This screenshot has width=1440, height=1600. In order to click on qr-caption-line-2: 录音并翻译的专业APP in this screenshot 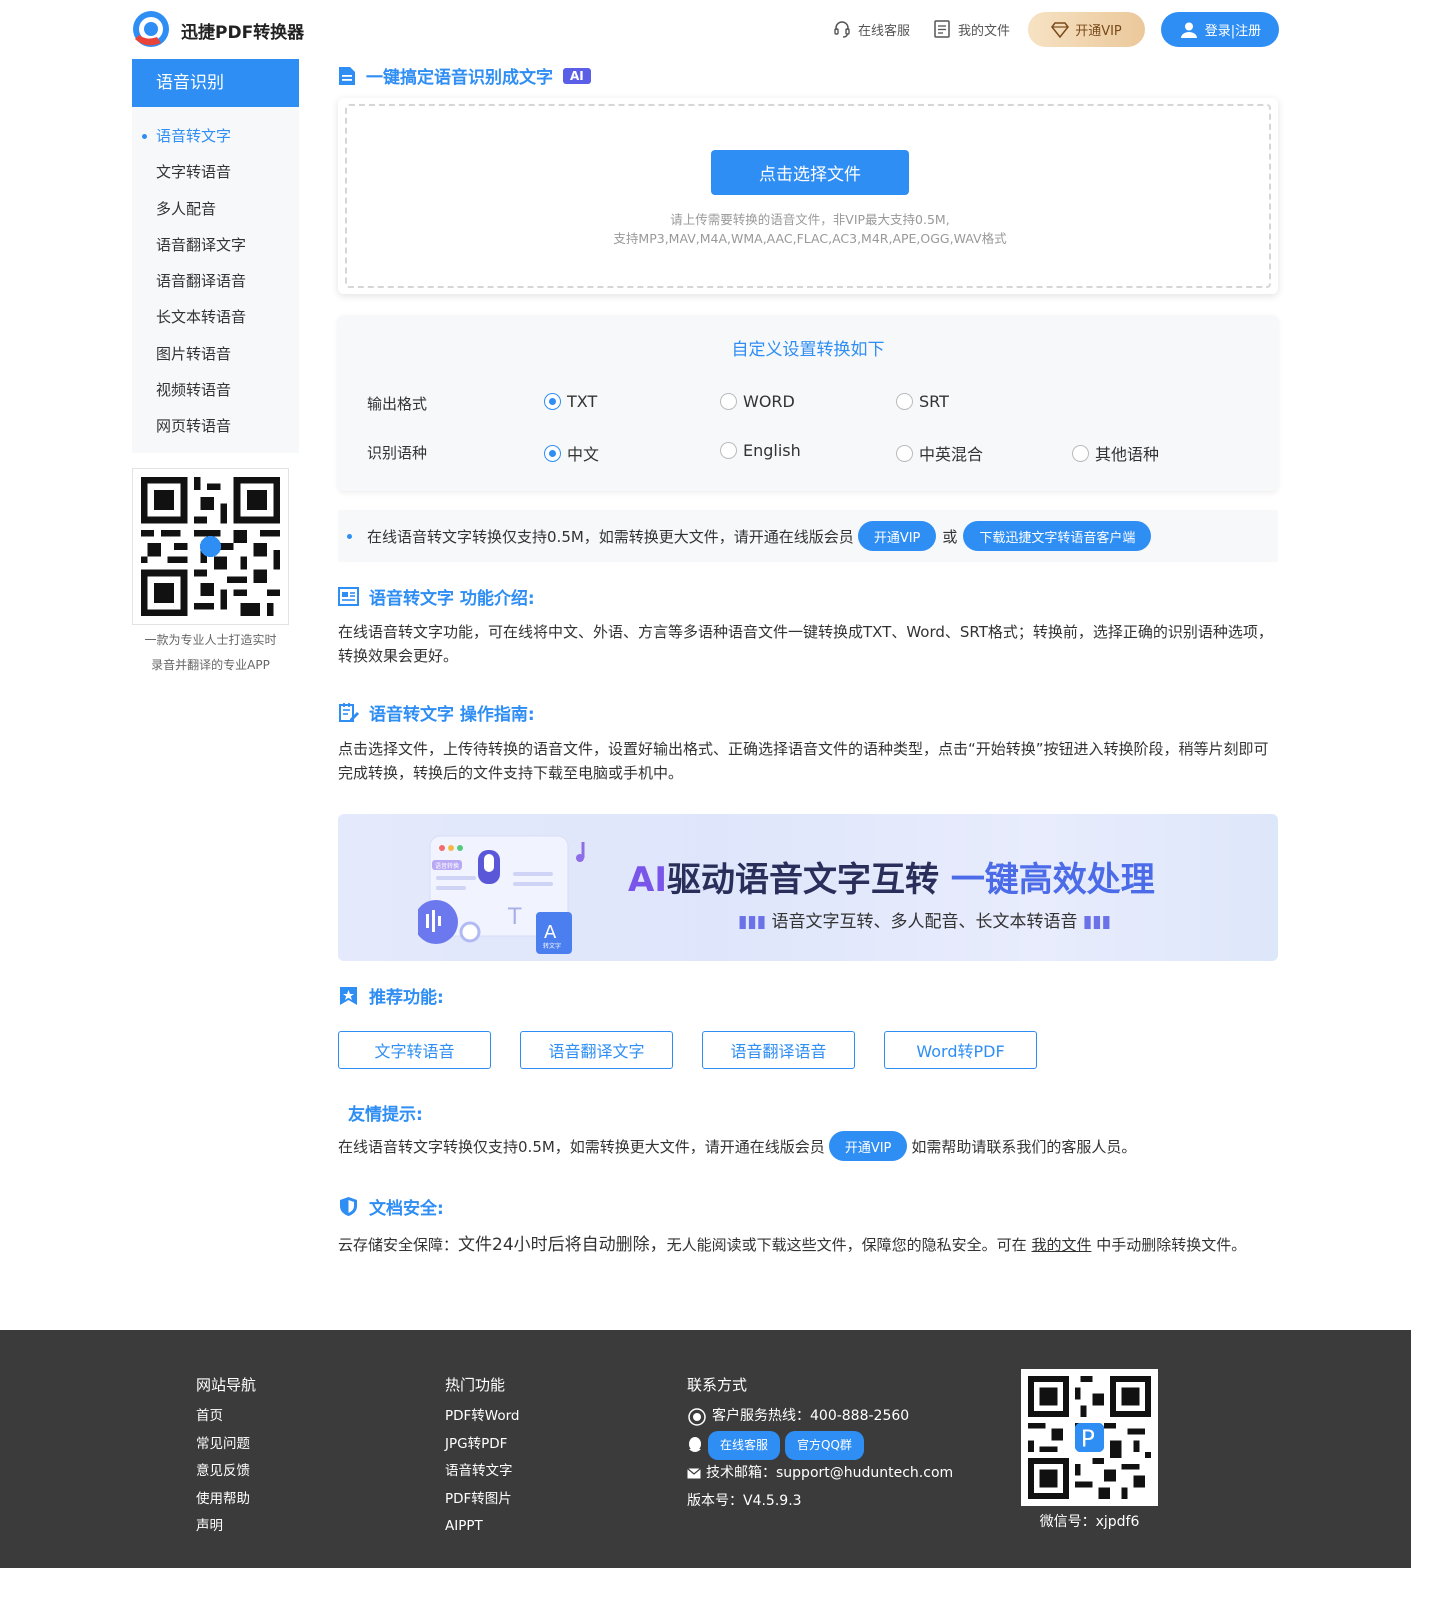, I will do `click(210, 665)`.